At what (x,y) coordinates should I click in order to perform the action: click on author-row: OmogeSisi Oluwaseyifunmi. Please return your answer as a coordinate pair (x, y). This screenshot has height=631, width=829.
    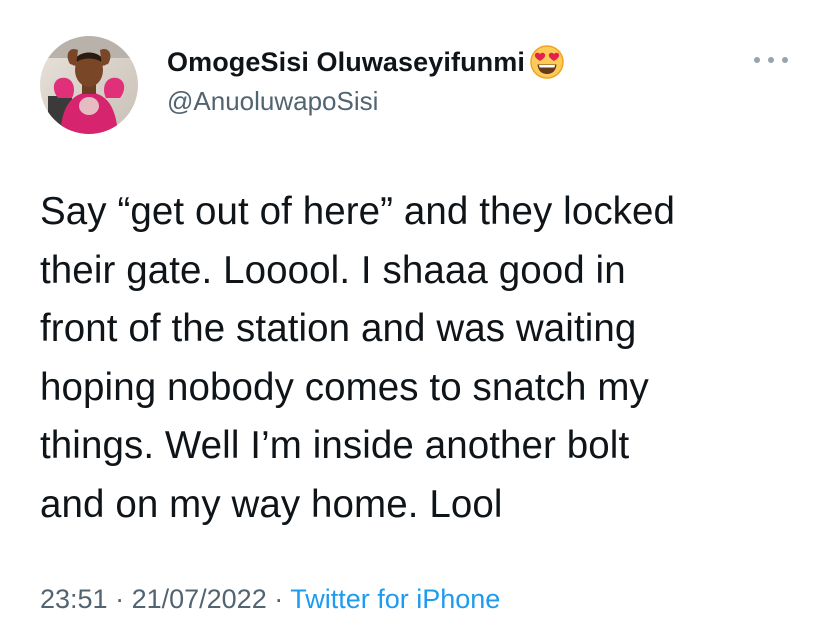
    Looking at the image, I should click on (366, 62).